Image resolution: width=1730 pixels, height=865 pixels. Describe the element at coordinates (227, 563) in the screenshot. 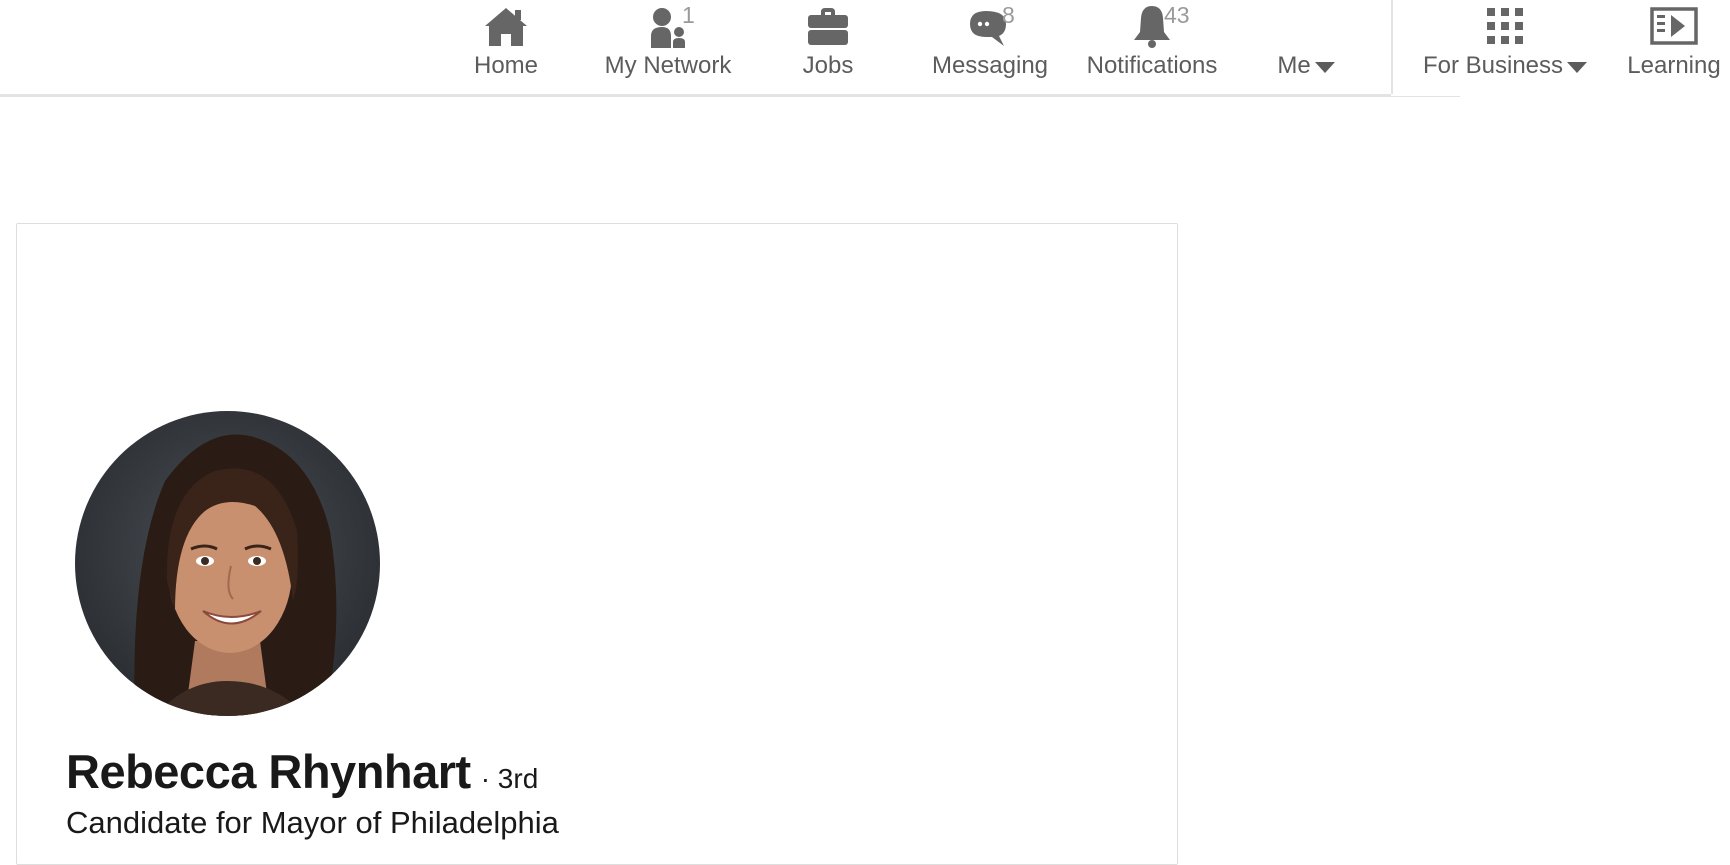

I see `profile-photo` at that location.